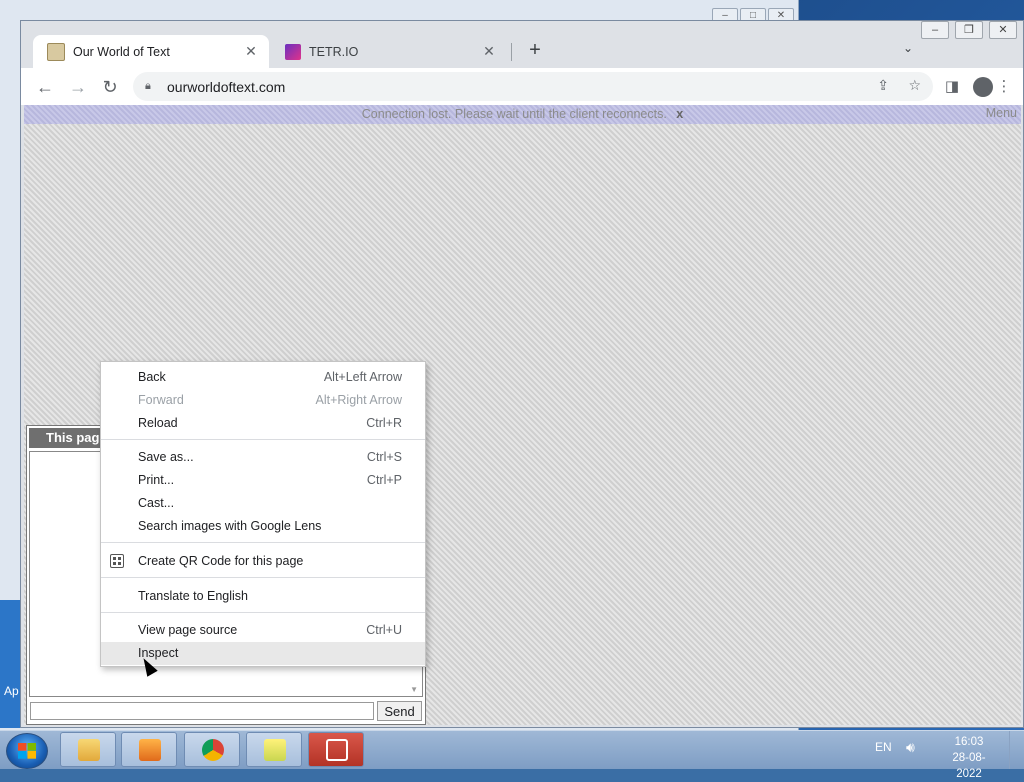  I want to click on address-bar: 🔒︎ ourworldoftext.com ⇪ ☆, so click(533, 86).